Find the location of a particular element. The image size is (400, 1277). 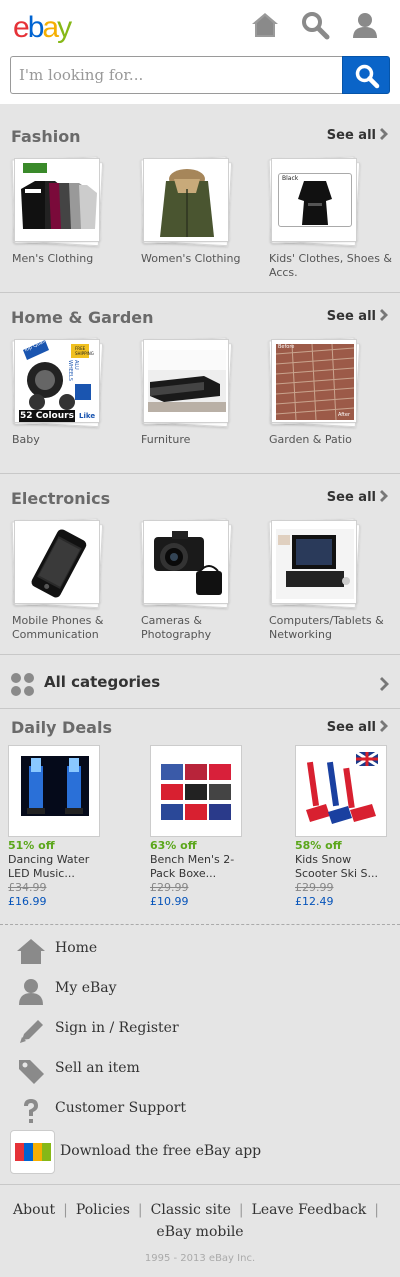

product-image: Before After is located at coordinates (314, 381).